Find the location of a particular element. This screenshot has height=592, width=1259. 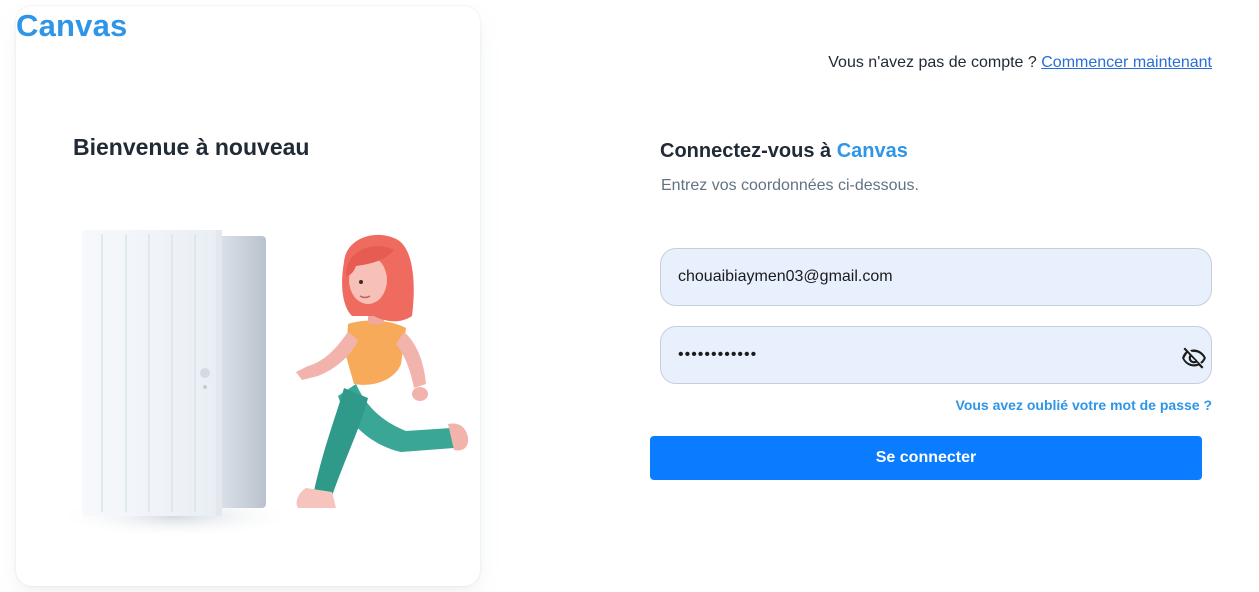

form-title-prefix: Connectez-vous à is located at coordinates (746, 151).